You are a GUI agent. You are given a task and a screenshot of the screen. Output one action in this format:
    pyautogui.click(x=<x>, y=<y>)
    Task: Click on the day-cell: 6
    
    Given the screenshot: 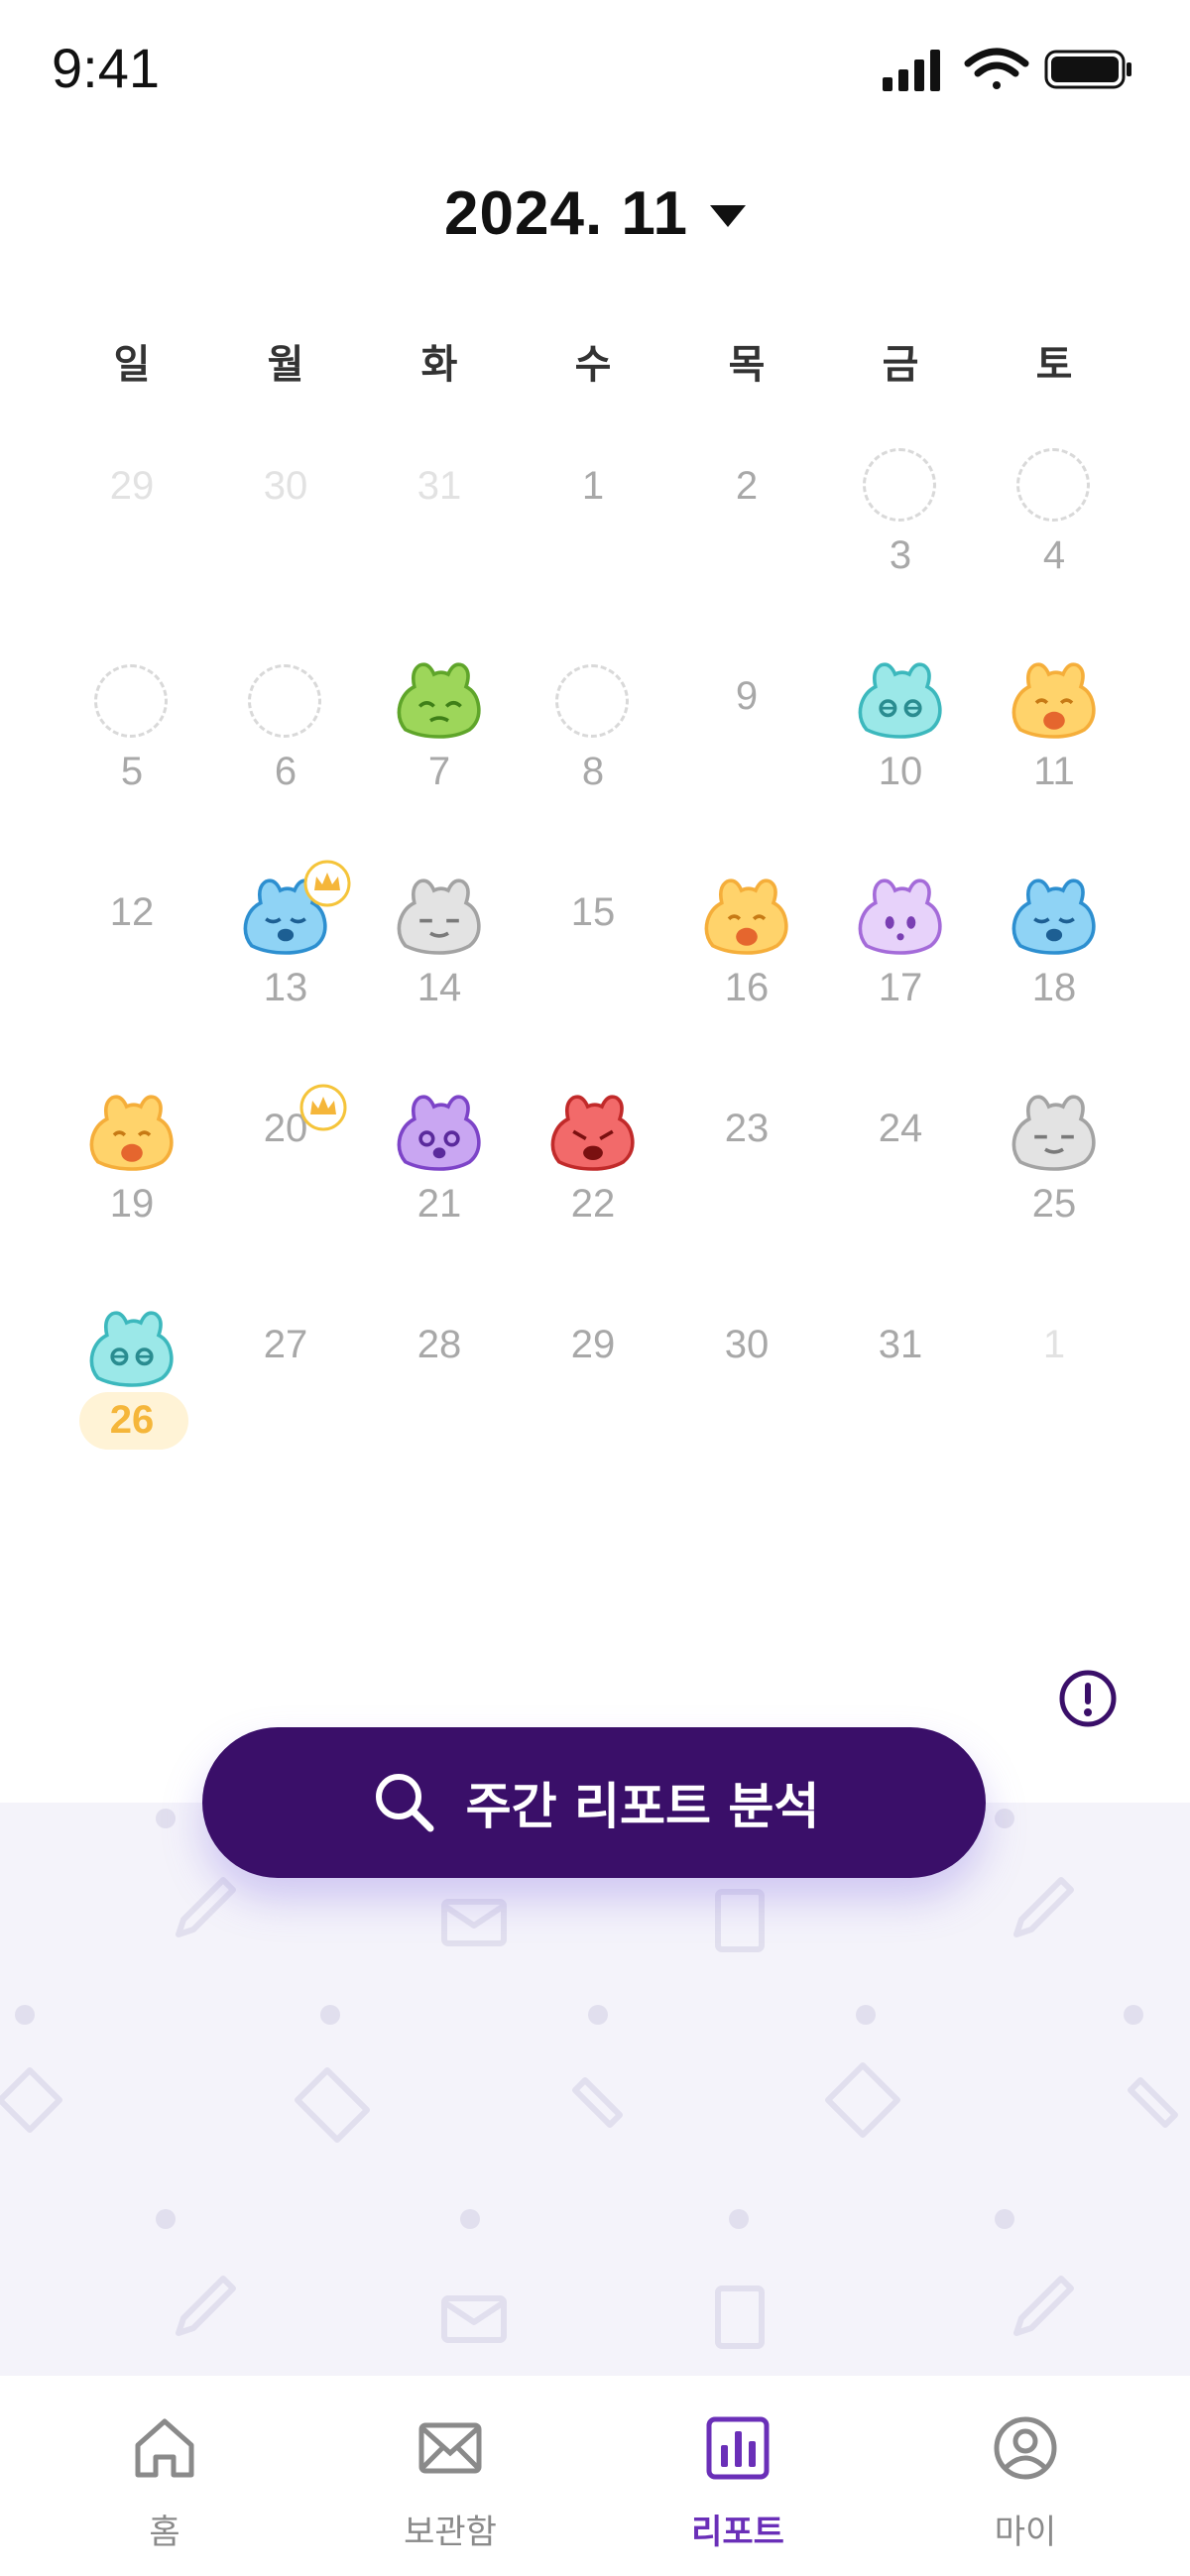 What is the action you would take?
    pyautogui.click(x=285, y=764)
    